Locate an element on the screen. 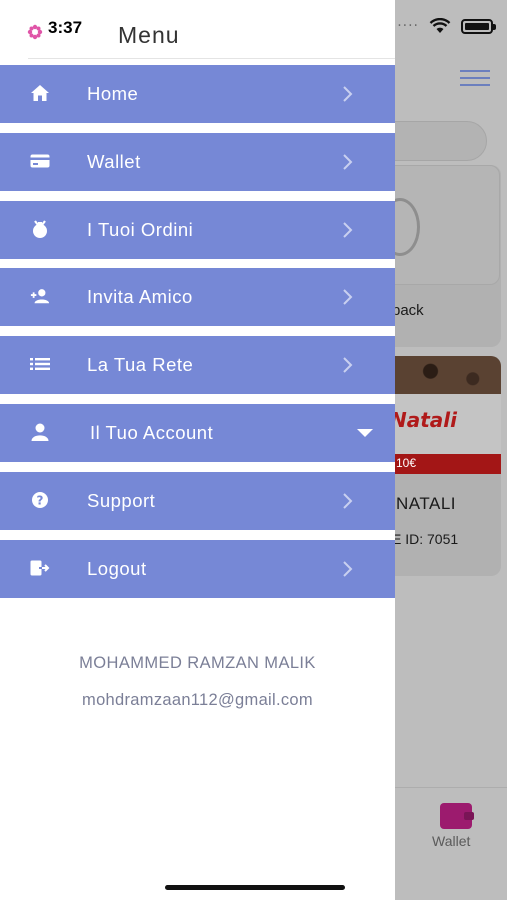  menu-item-invite-friend: Invita Amico is located at coordinates (197, 297).